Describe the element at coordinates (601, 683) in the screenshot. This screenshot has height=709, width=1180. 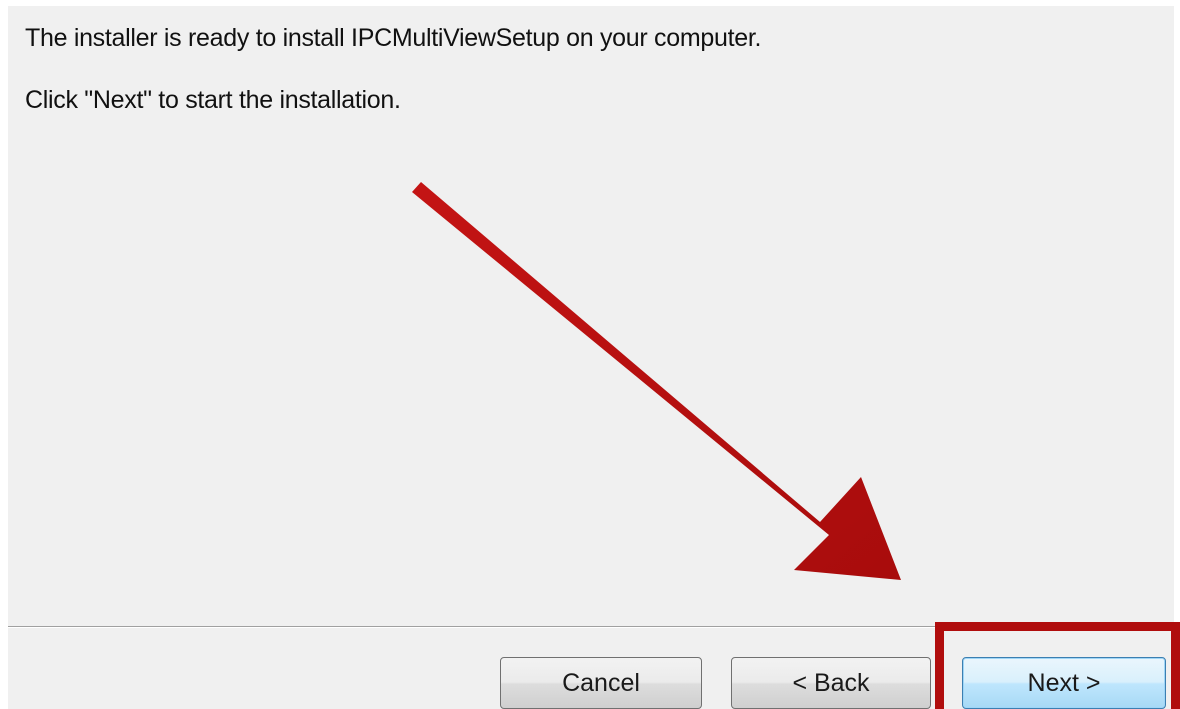
I see `cancel-button: Cancel` at that location.